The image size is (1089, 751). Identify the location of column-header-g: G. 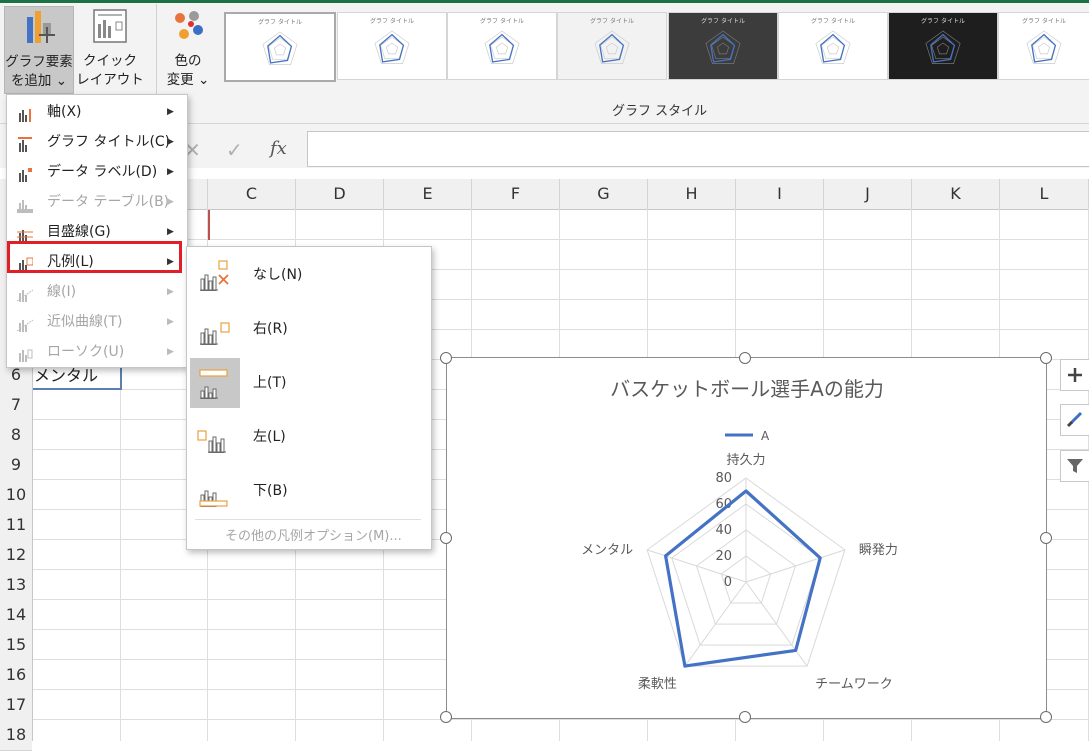
(604, 194).